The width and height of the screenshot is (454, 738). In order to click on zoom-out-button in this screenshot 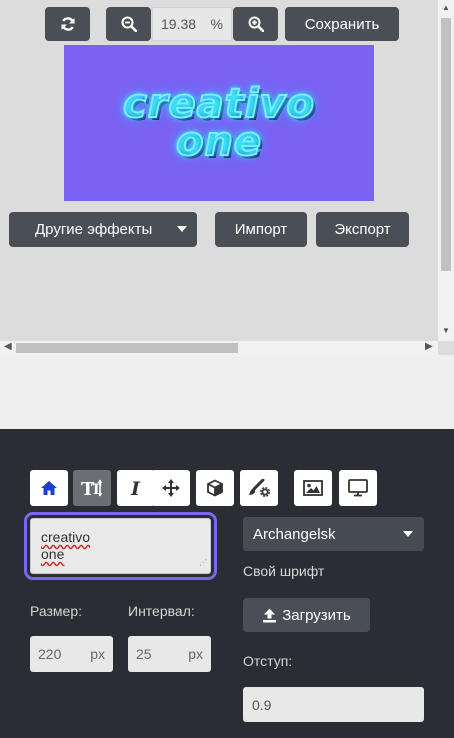, I will do `click(128, 24)`.